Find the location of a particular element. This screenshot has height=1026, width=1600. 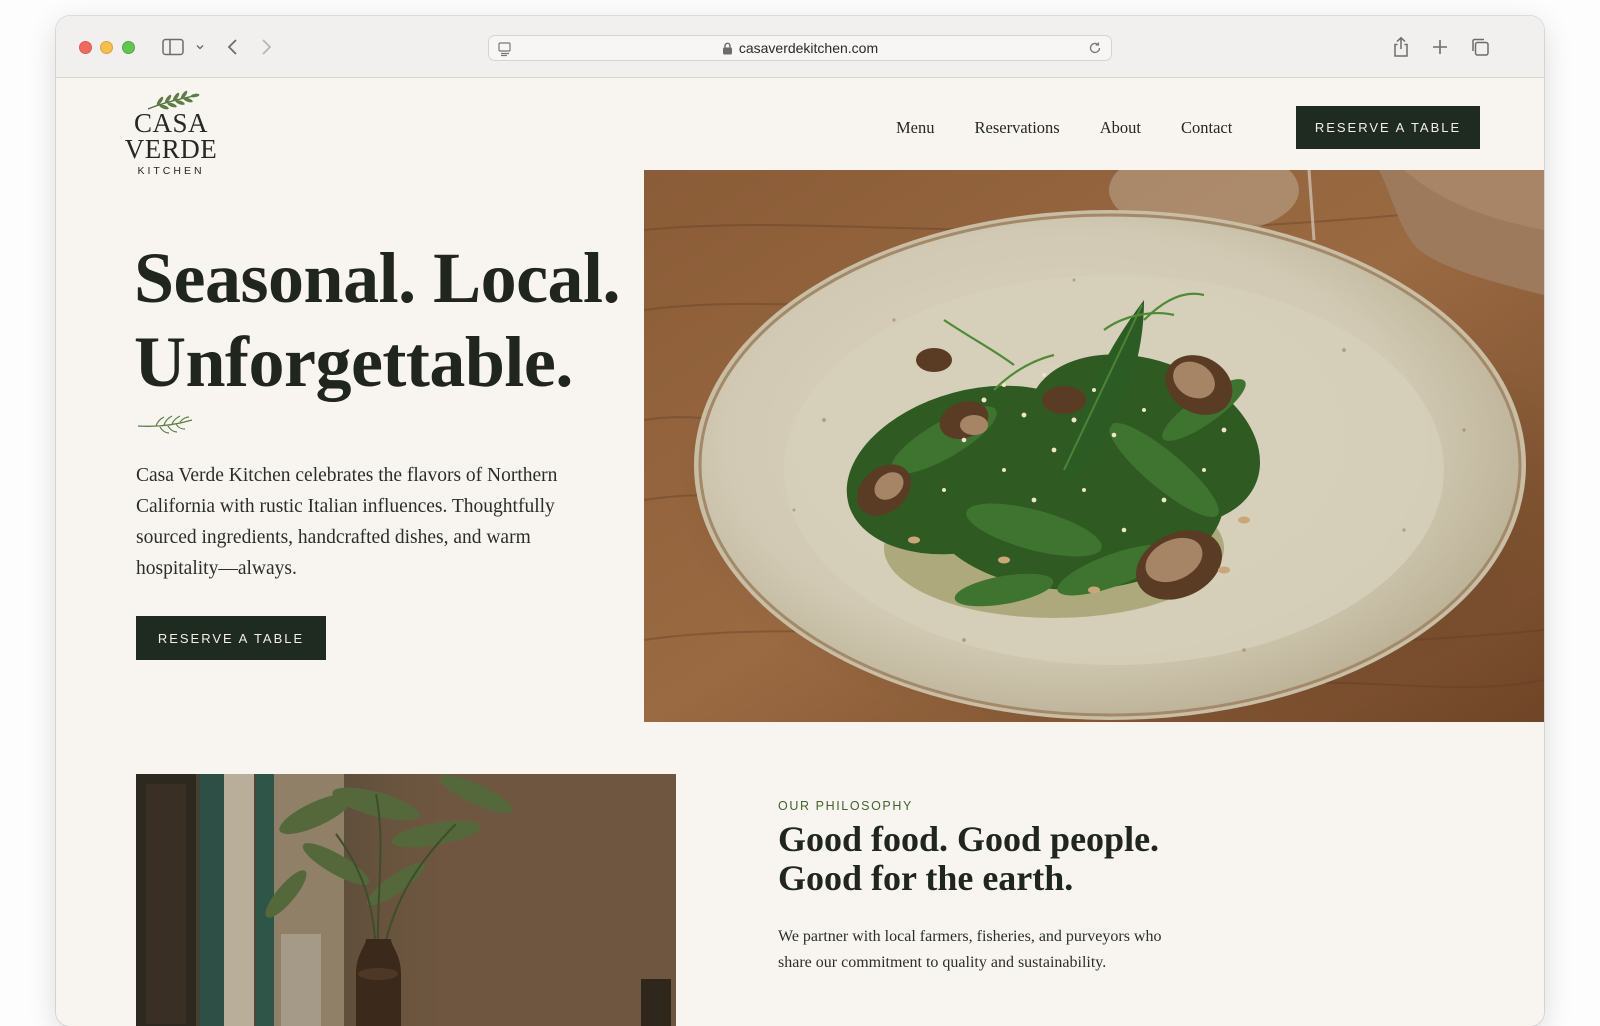

hero-title-line-1: Seasonal. Local. is located at coordinates (377, 278).